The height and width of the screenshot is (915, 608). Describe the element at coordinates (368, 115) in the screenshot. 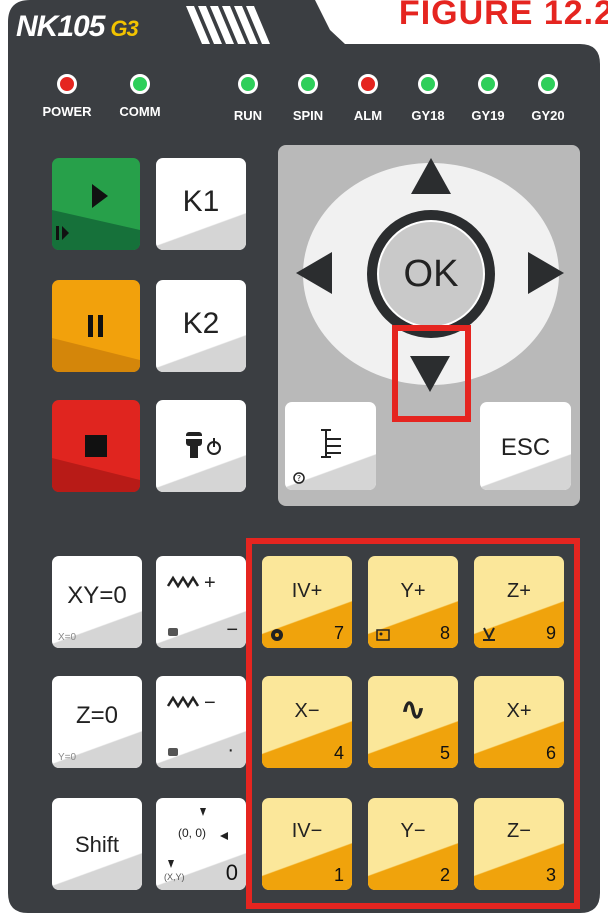

I see `led-label-alm: ALM` at that location.